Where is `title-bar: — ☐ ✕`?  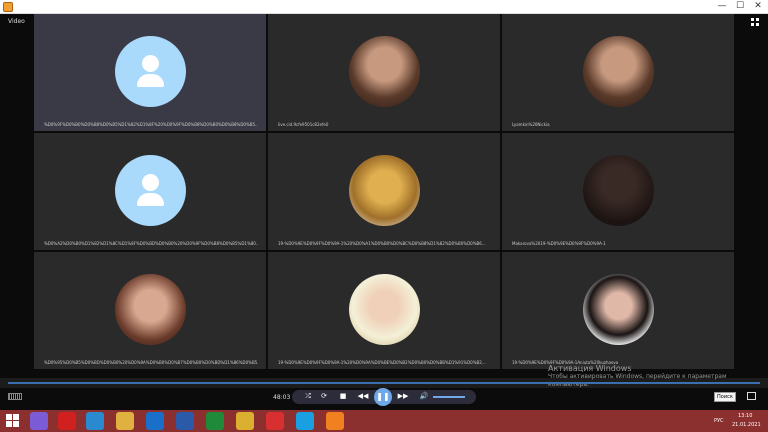
title-bar: — ☐ ✕ is located at coordinates (384, 7).